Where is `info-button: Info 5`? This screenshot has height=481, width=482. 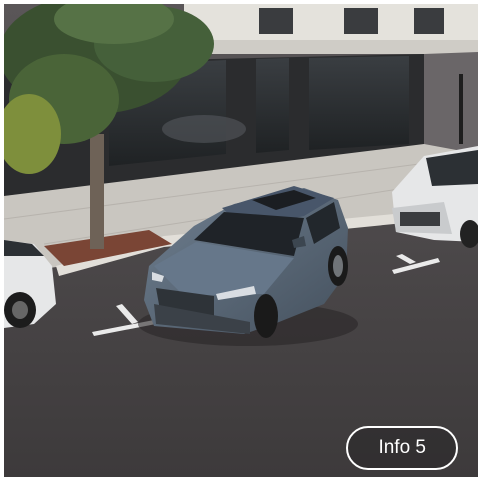
info-button: Info 5 is located at coordinates (402, 448).